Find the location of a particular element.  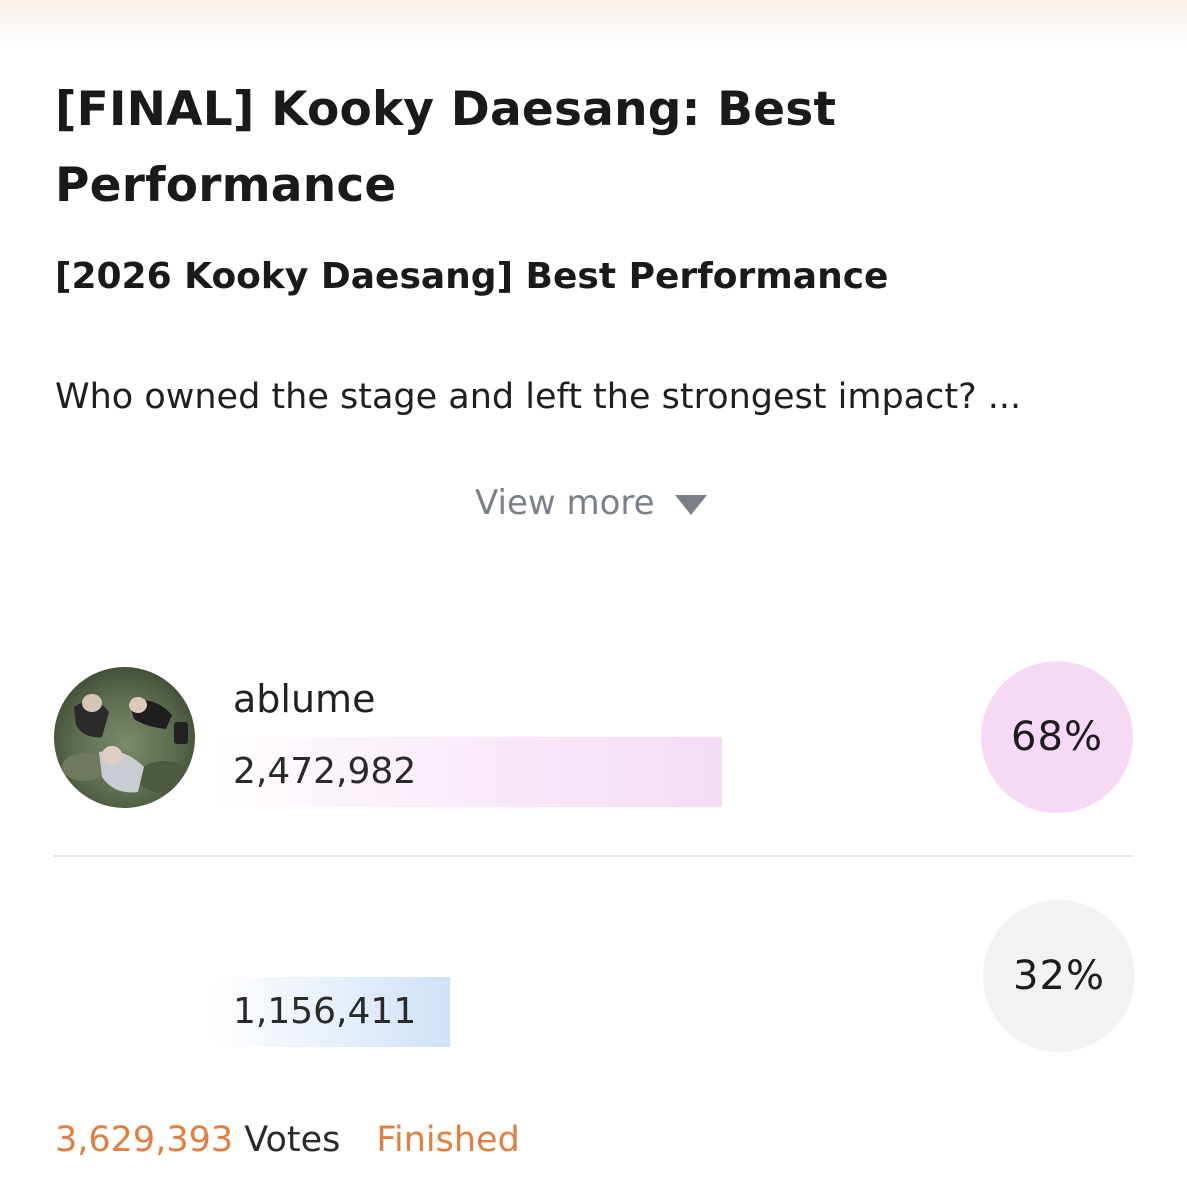

avatar-photo is located at coordinates (124, 737).